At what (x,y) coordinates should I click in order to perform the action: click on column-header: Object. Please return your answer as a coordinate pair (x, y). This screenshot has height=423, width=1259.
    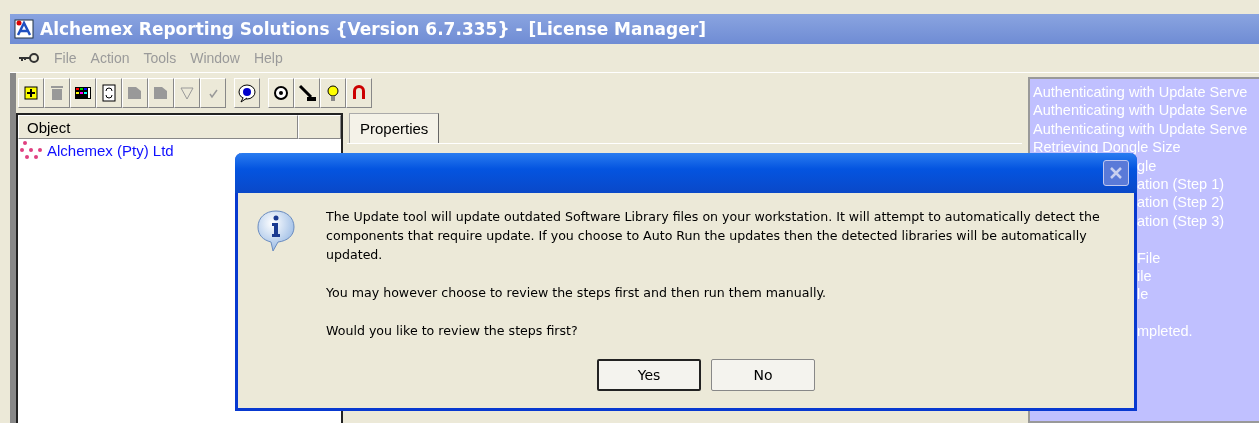
    Looking at the image, I should click on (158, 127).